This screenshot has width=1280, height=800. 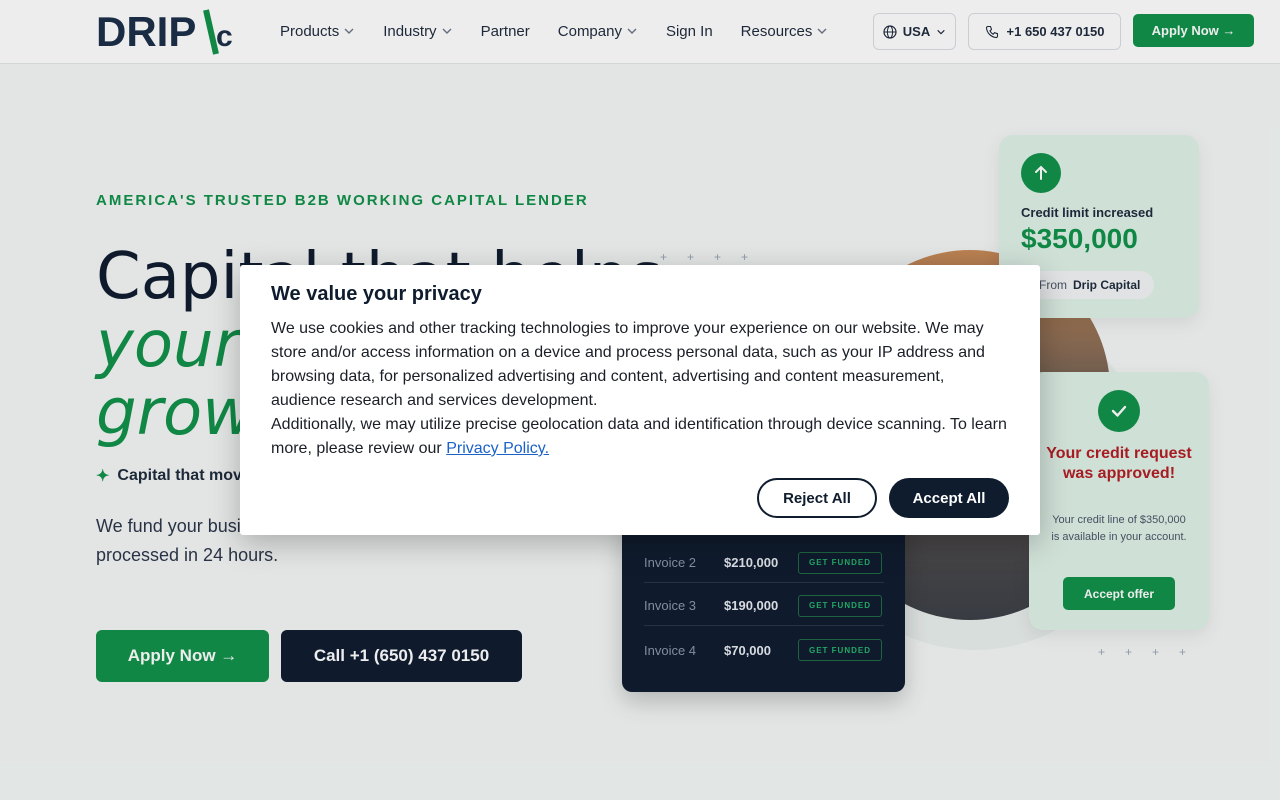 What do you see at coordinates (376, 294) in the screenshot?
I see `modal-title: We value your privacy` at bounding box center [376, 294].